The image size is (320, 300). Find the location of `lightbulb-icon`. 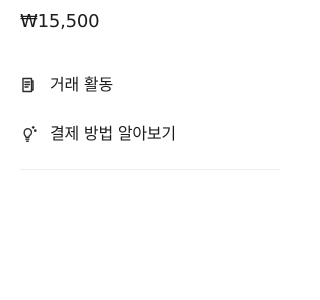

lightbulb-icon is located at coordinates (28, 134).